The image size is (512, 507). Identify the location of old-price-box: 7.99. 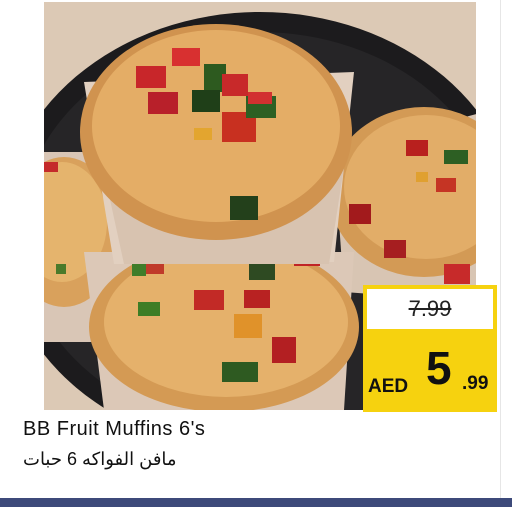
(430, 309).